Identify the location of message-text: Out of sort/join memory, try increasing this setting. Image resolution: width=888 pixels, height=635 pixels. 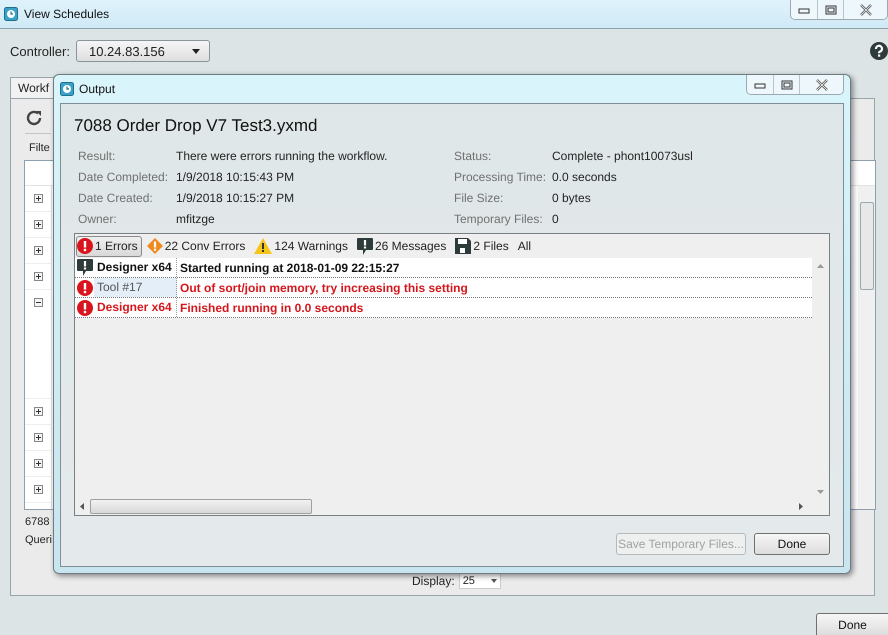
(323, 287).